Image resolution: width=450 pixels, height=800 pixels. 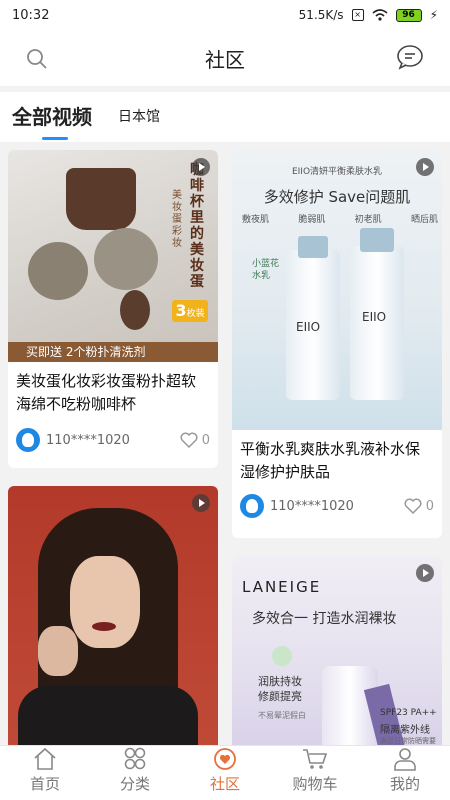 I want to click on wifi-icon, so click(x=380, y=15).